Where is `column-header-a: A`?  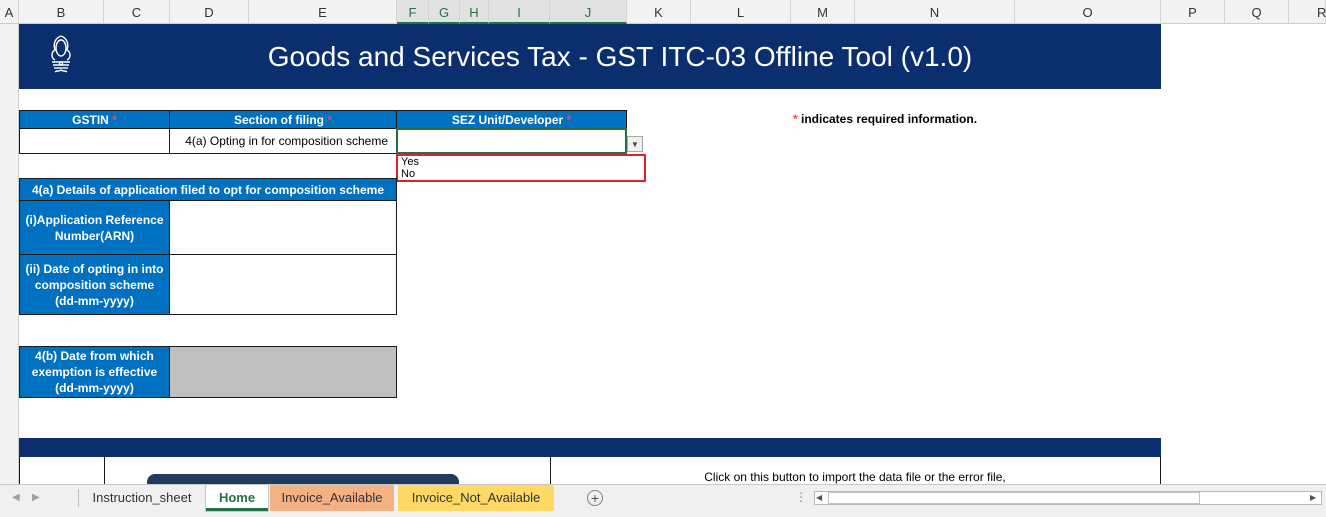
column-header-a: A is located at coordinates (9, 12).